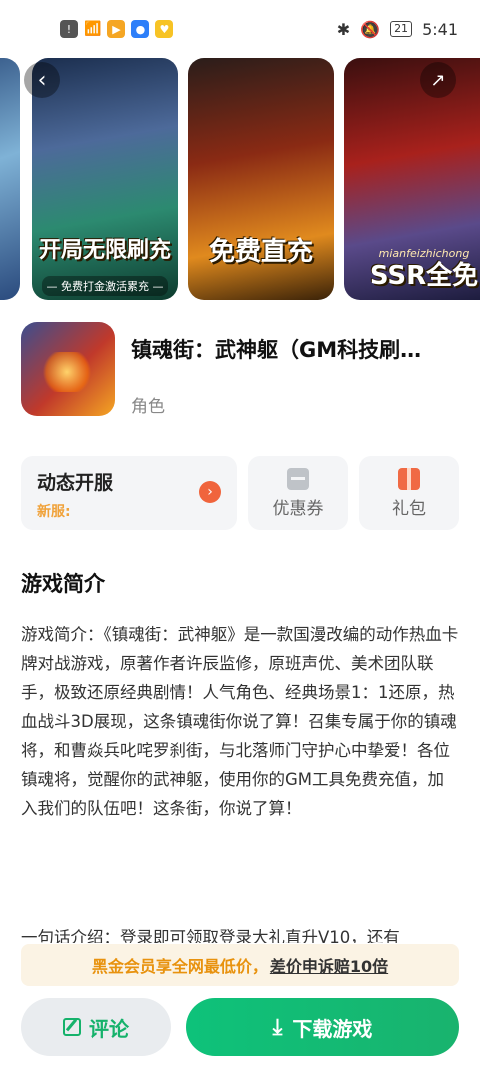  What do you see at coordinates (240, 29) in the screenshot?
I see `status-bar: ! 📶 ▶ ● ♥ ✱ 🔕 21 5:41` at bounding box center [240, 29].